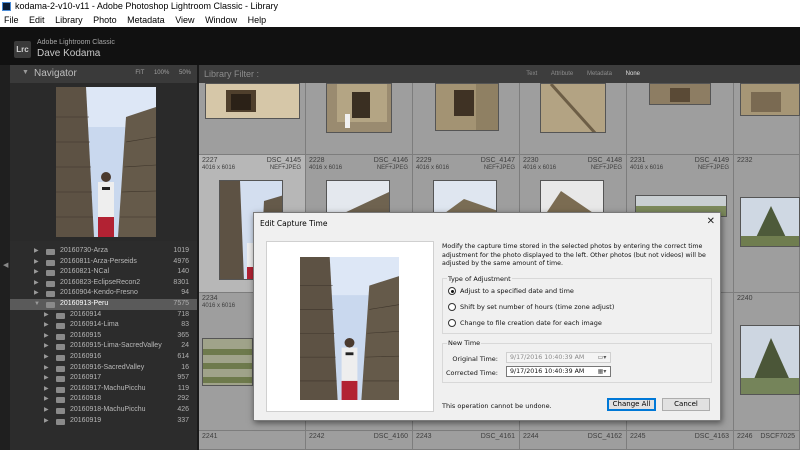  I want to click on corrected-time-value: 9/17/2016 10:40:39 AM, so click(547, 371).